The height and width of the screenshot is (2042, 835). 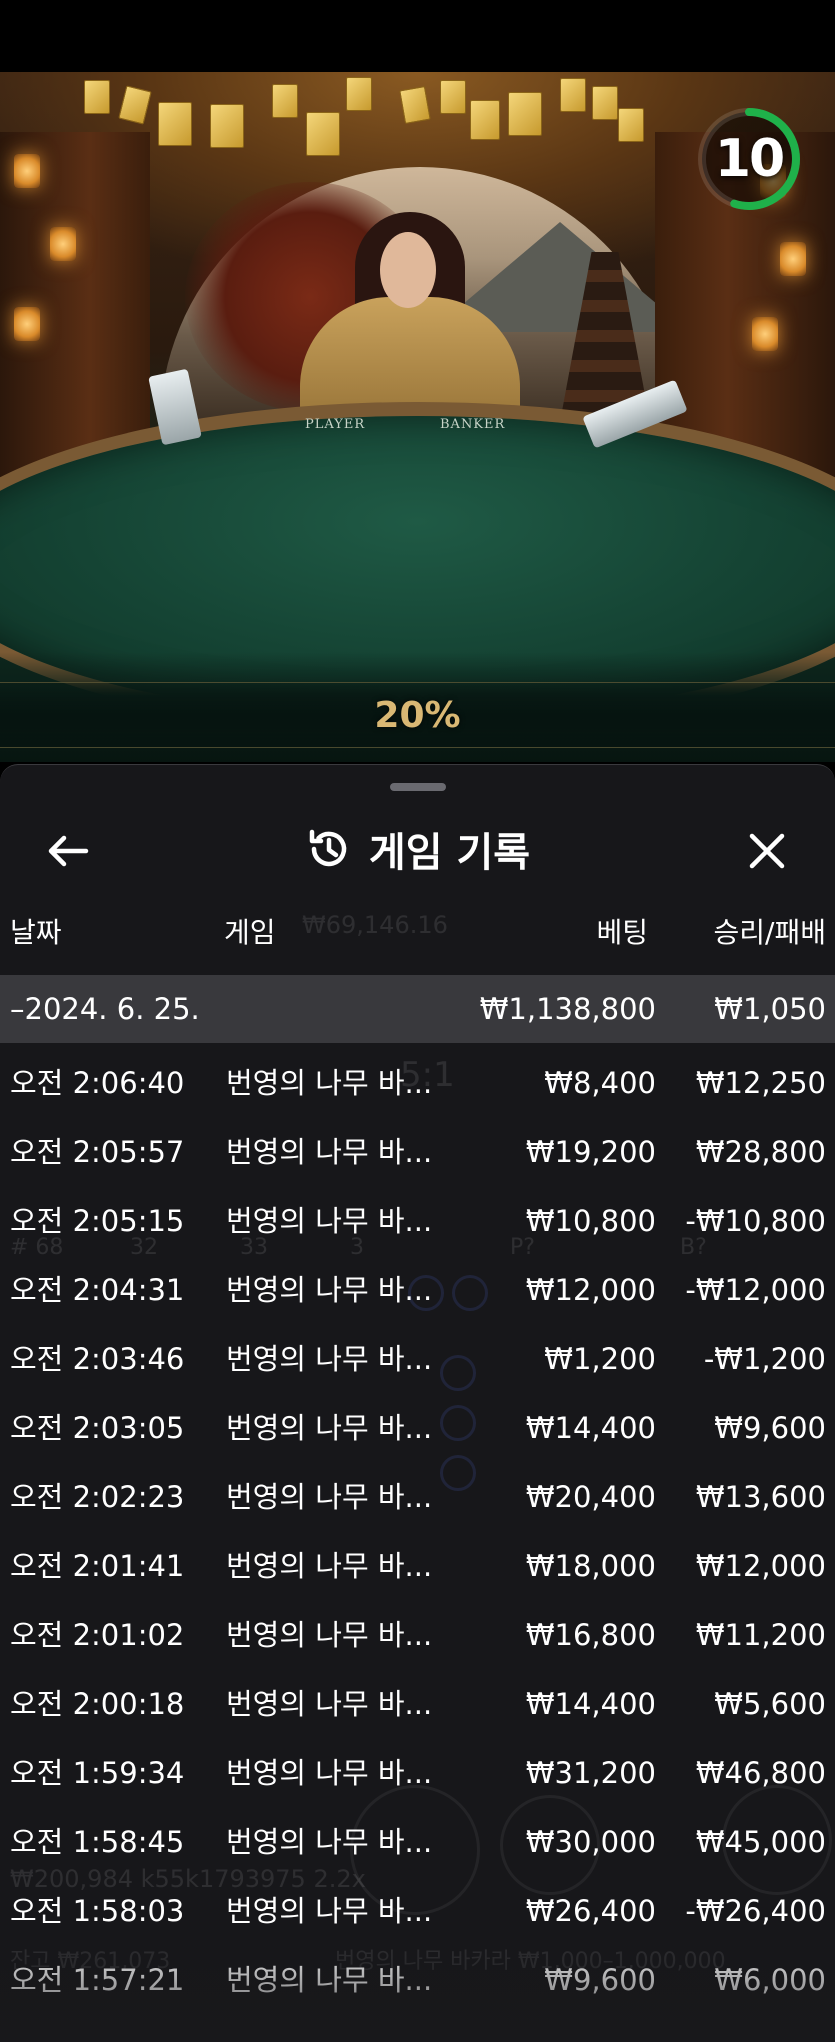 What do you see at coordinates (590, 1152) in the screenshot?
I see `row-bet: ₩19,200` at bounding box center [590, 1152].